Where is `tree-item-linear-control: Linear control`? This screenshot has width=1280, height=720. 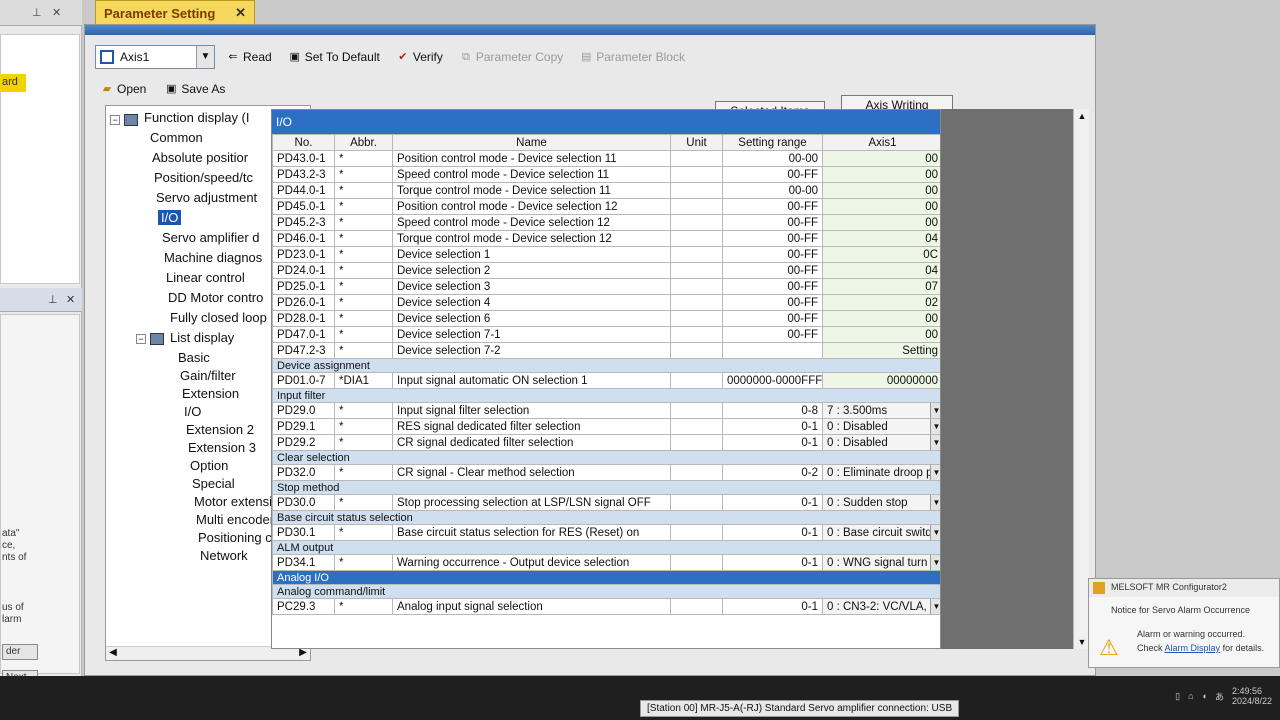
tree-item-linear-control: Linear control is located at coordinates (205, 277).